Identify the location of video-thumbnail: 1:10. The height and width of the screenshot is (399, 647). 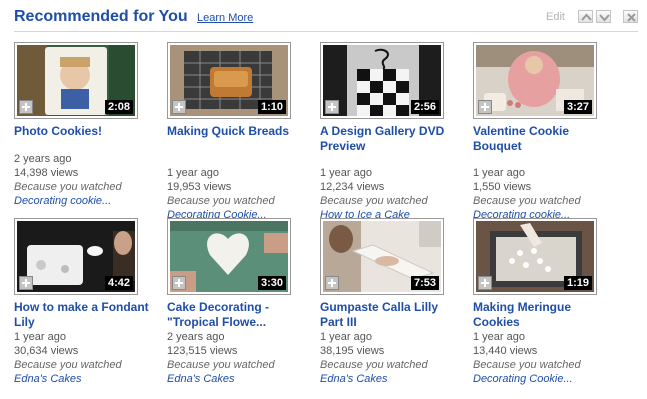
(229, 80).